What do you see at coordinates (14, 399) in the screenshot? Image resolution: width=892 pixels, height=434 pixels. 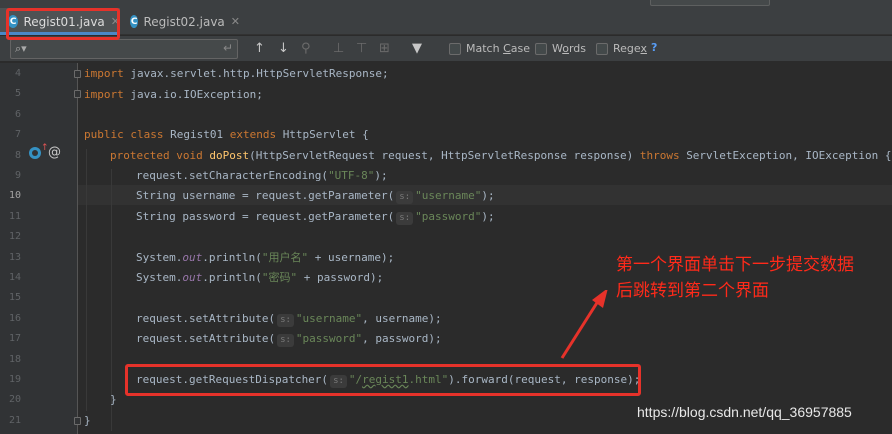 I see `line-number: 20` at bounding box center [14, 399].